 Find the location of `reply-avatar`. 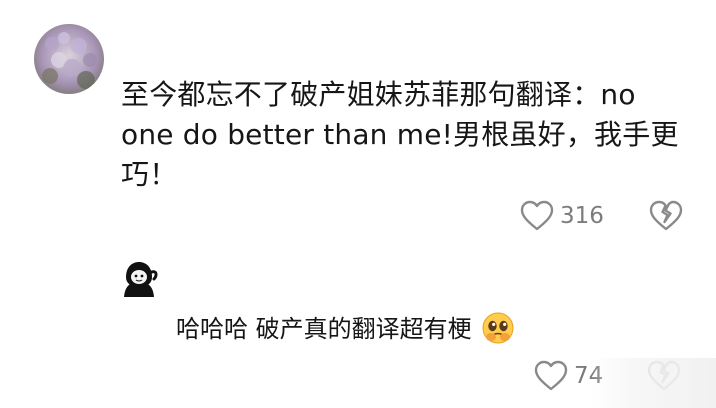

reply-avatar is located at coordinates (139, 280).